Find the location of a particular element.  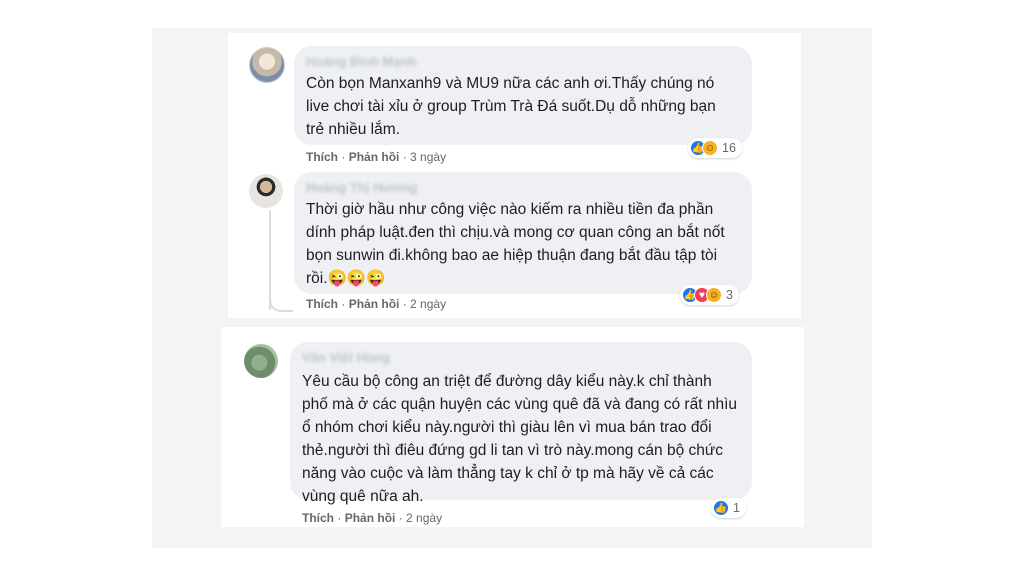

comment-author: Văn Việt Hùng is located at coordinates (520, 358).